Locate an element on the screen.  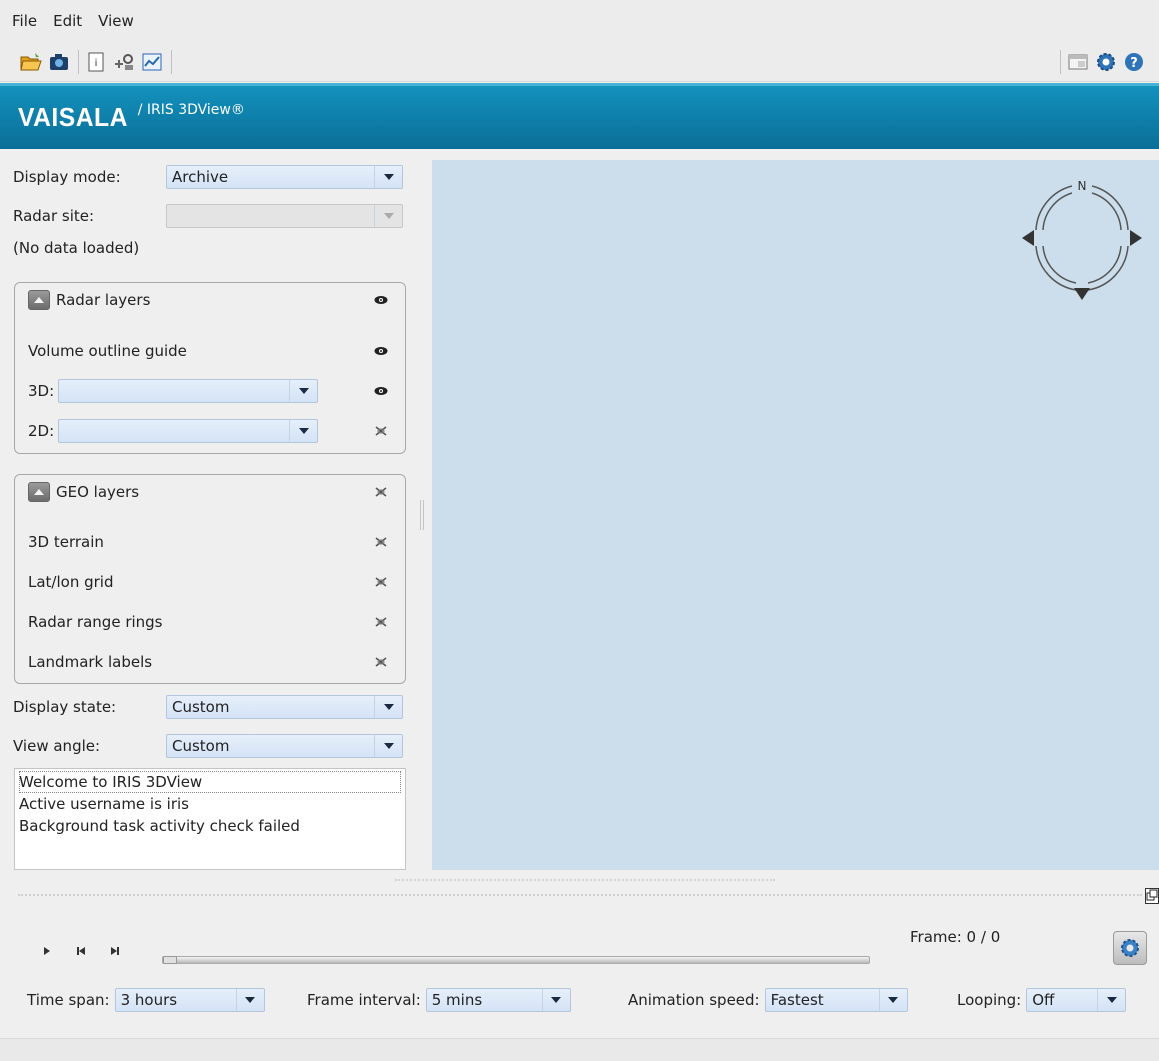
volume-outline-row: Volume outline guide is located at coordinates (208, 351).